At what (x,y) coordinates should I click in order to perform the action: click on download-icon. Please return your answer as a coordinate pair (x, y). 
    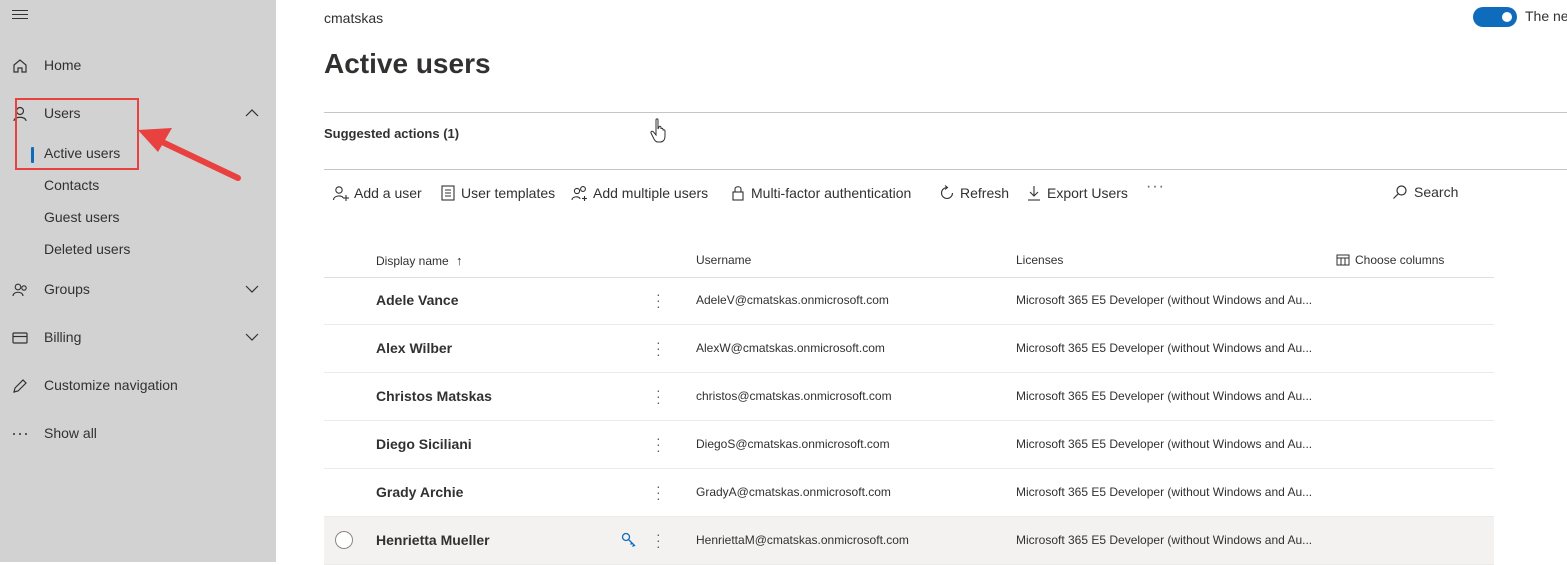
    Looking at the image, I should click on (1034, 193).